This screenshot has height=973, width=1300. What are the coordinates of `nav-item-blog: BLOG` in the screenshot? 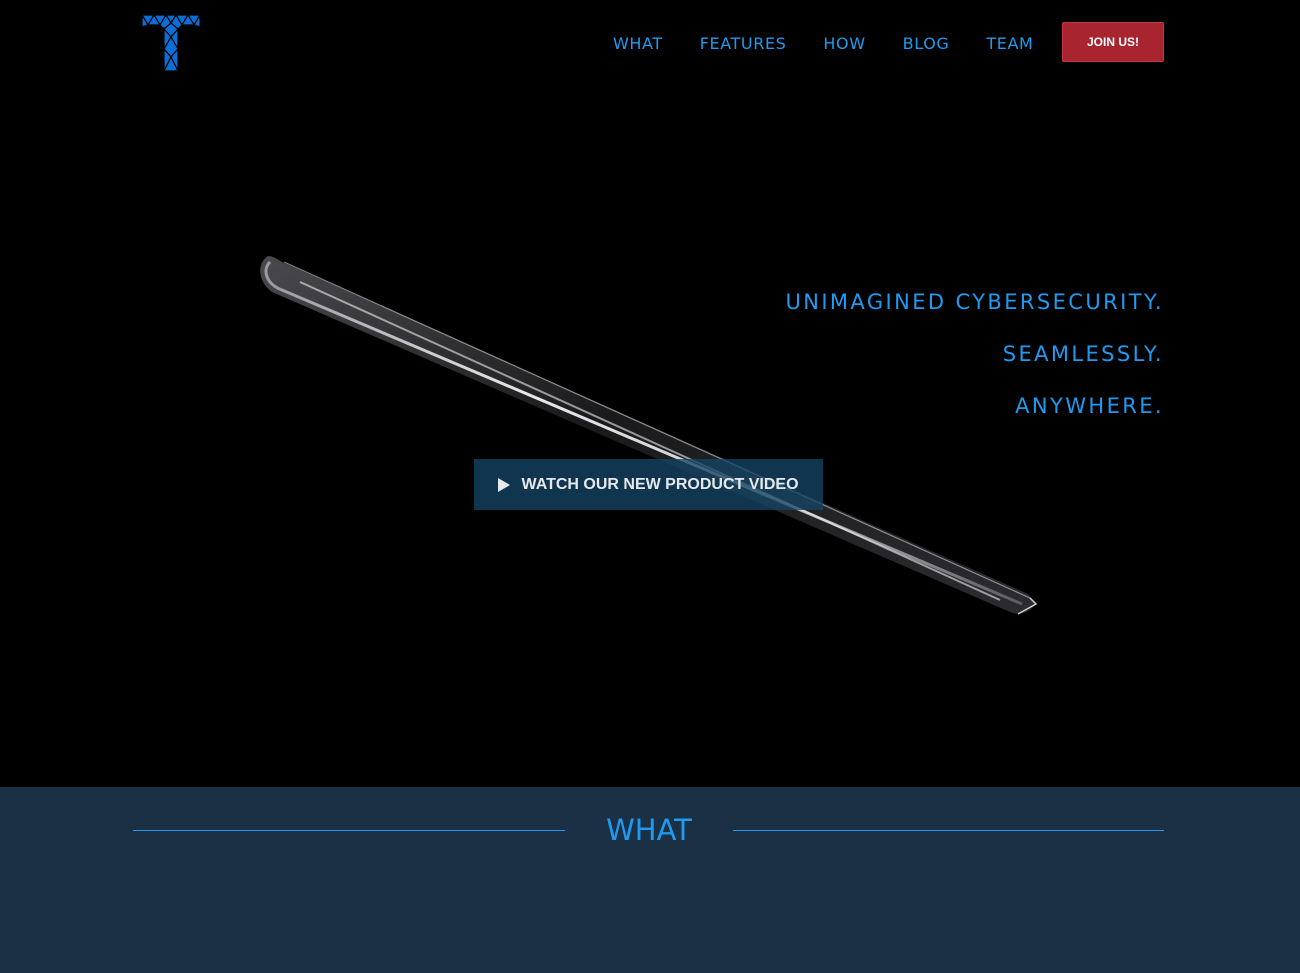 It's located at (926, 43).